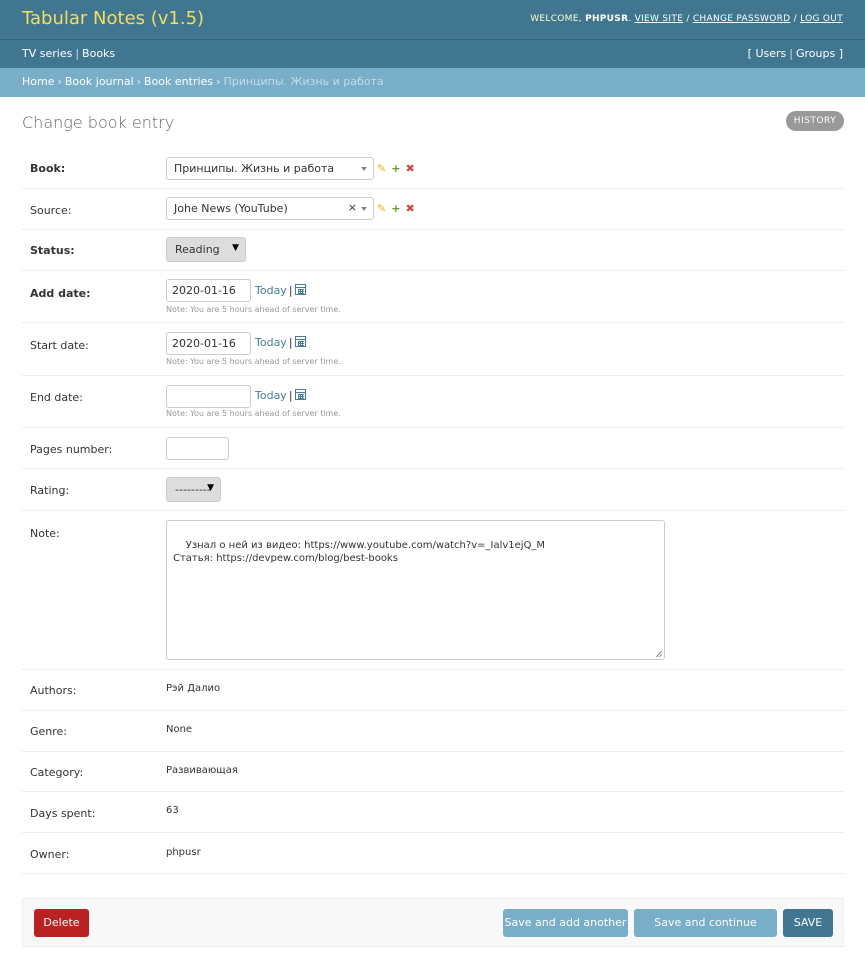 The image size is (865, 963). What do you see at coordinates (433, 812) in the screenshot?
I see `form-row-days-spent: Days spent: 63` at bounding box center [433, 812].